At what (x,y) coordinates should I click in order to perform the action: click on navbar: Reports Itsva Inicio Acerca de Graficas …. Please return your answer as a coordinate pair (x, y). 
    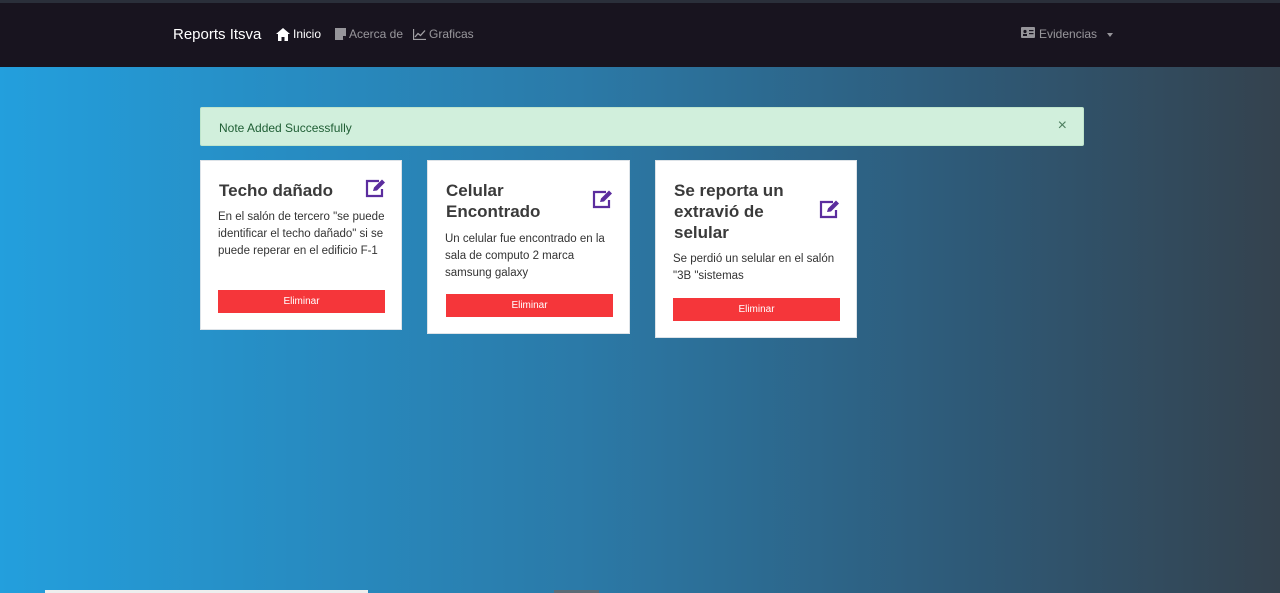
    Looking at the image, I should click on (640, 35).